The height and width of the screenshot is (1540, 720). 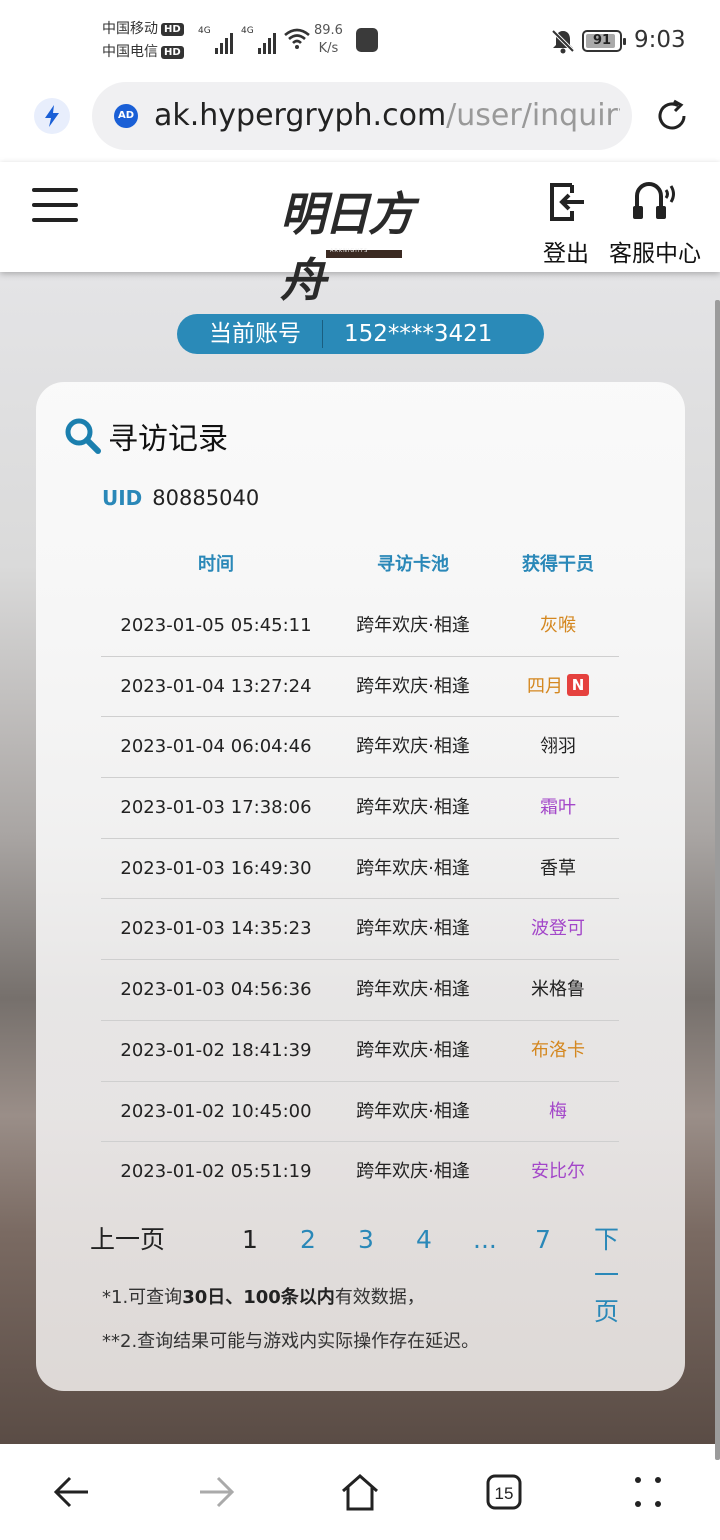 I want to click on huawei-app-icon, so click(x=367, y=40).